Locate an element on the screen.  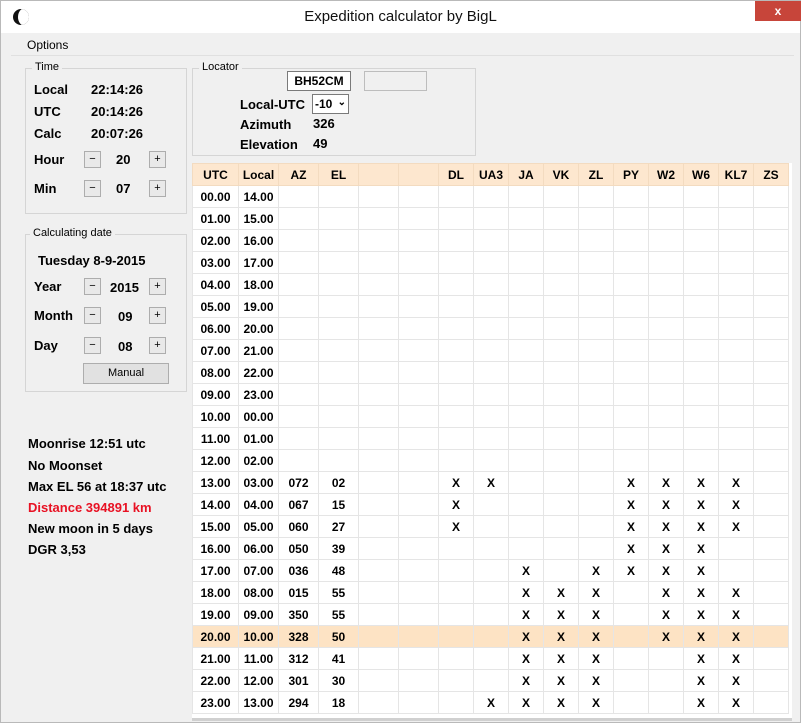
table-row: 00.00 14.00 is located at coordinates (490, 196).